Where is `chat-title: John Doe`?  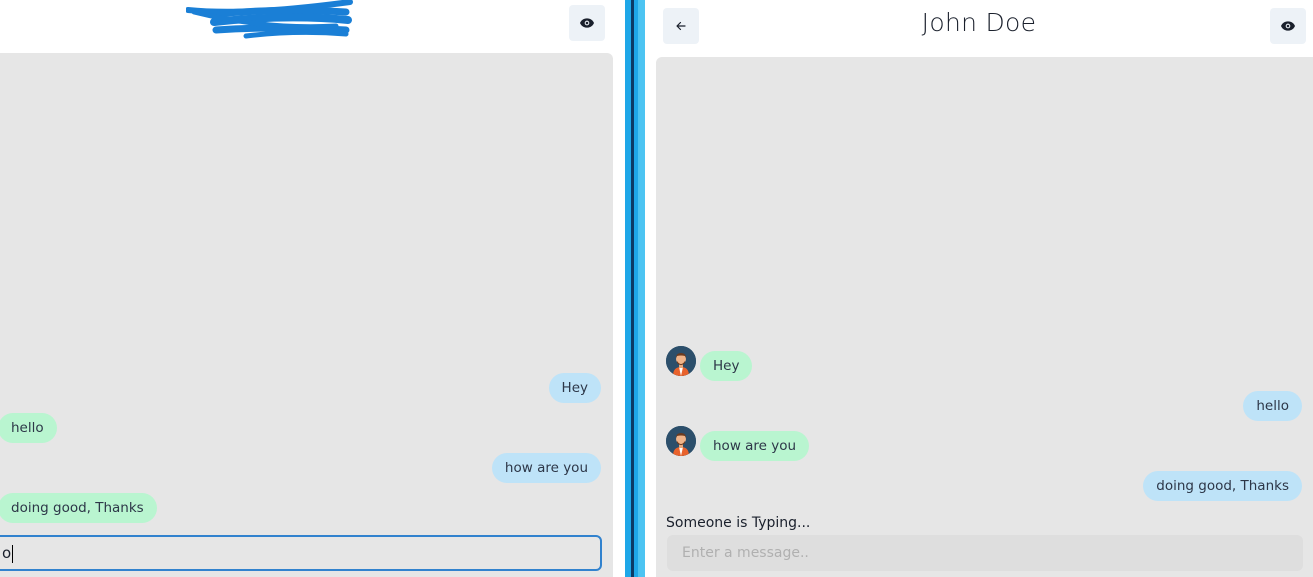 chat-title: John Doe is located at coordinates (979, 22).